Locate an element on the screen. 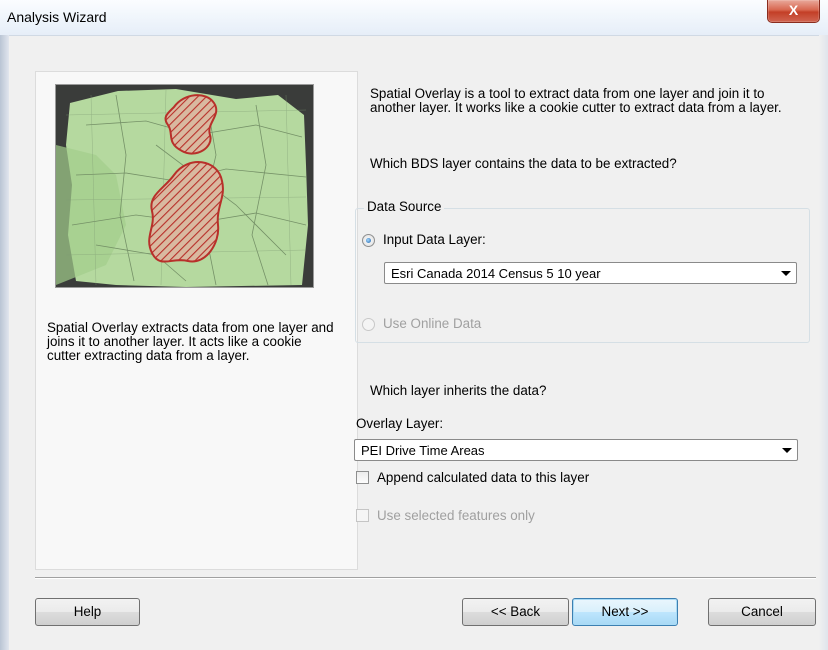 The image size is (828, 650). spatial-overlay-illustration is located at coordinates (184, 186).